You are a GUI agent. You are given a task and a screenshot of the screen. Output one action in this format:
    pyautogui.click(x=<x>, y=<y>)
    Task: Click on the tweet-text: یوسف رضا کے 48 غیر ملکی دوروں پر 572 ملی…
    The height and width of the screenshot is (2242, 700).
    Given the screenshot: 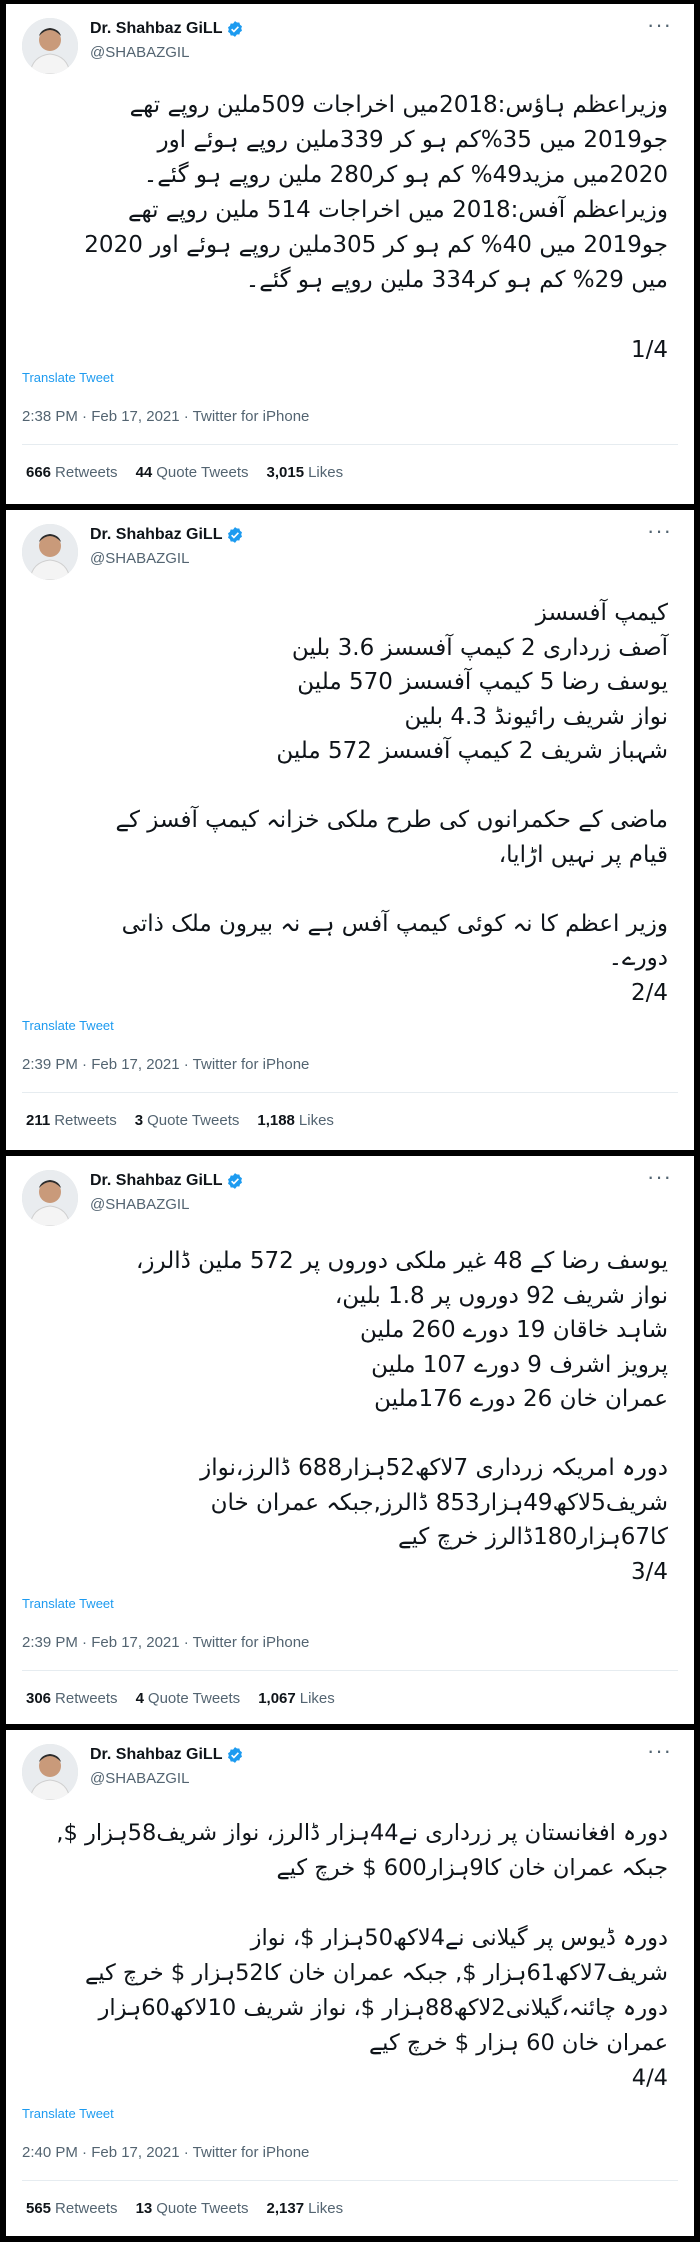 What is the action you would take?
    pyautogui.click(x=401, y=1416)
    